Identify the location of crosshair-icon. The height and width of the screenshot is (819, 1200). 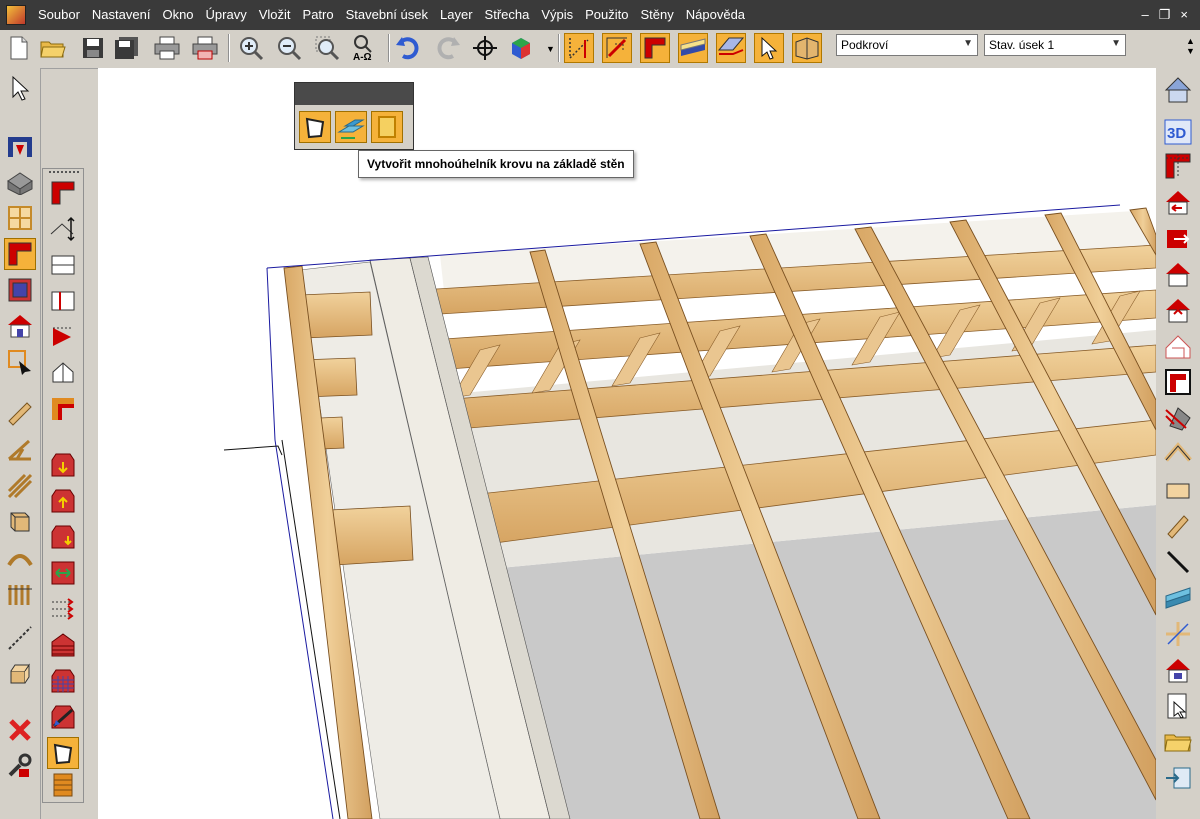
(485, 48).